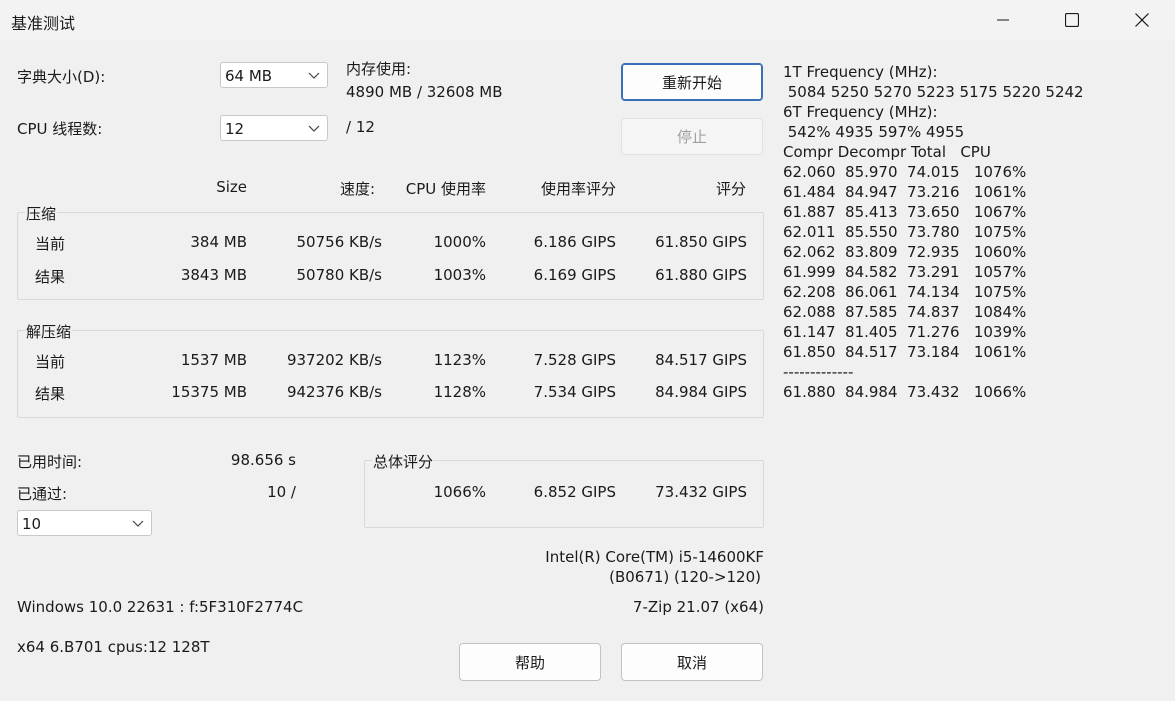  Describe the element at coordinates (905, 252) in the screenshot. I see `log-line: 62.062 83.809 72.935 1060%` at that location.